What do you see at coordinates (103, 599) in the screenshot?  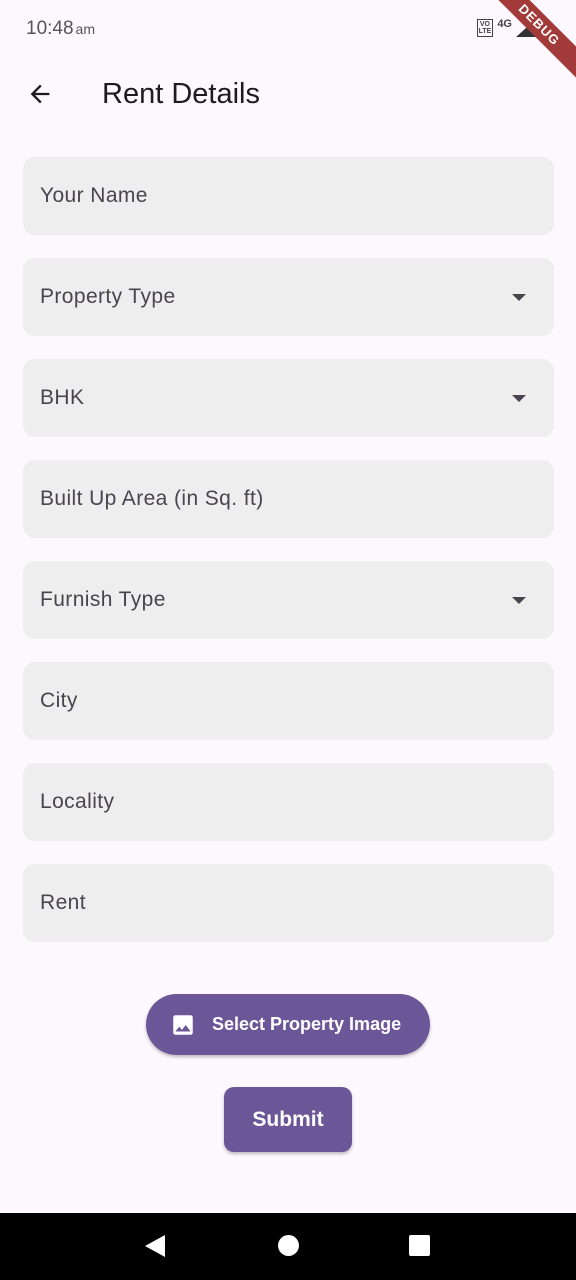 I see `furnish-type-label: Furnish Type` at bounding box center [103, 599].